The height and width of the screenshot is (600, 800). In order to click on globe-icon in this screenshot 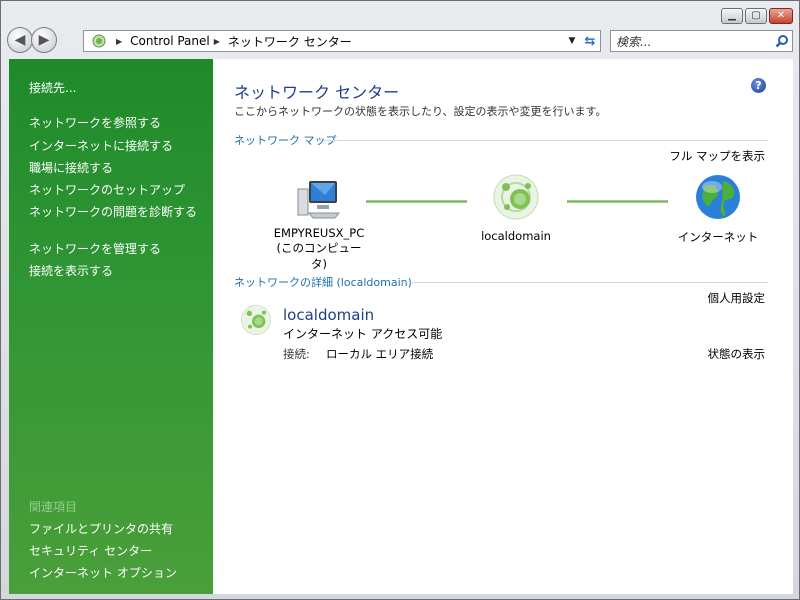, I will do `click(718, 197)`.